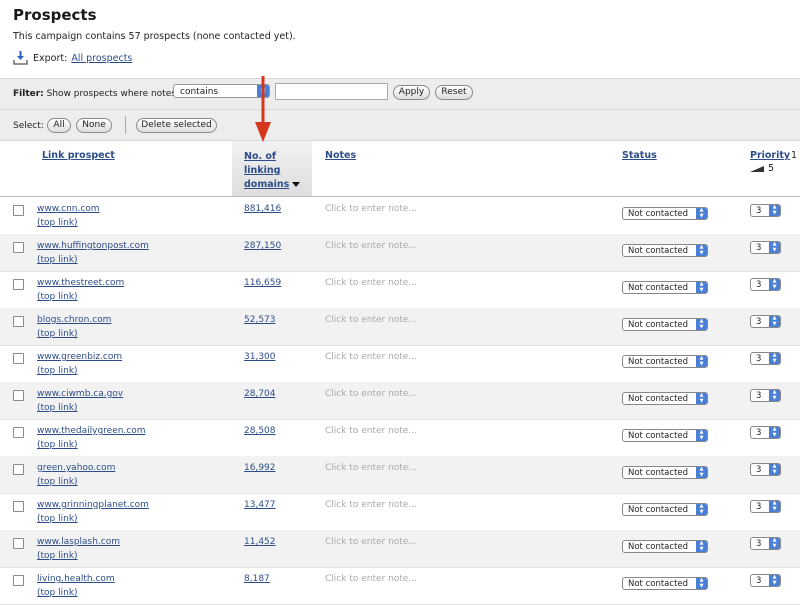 The image size is (800, 605). I want to click on column-header-priority: Priority, so click(770, 155).